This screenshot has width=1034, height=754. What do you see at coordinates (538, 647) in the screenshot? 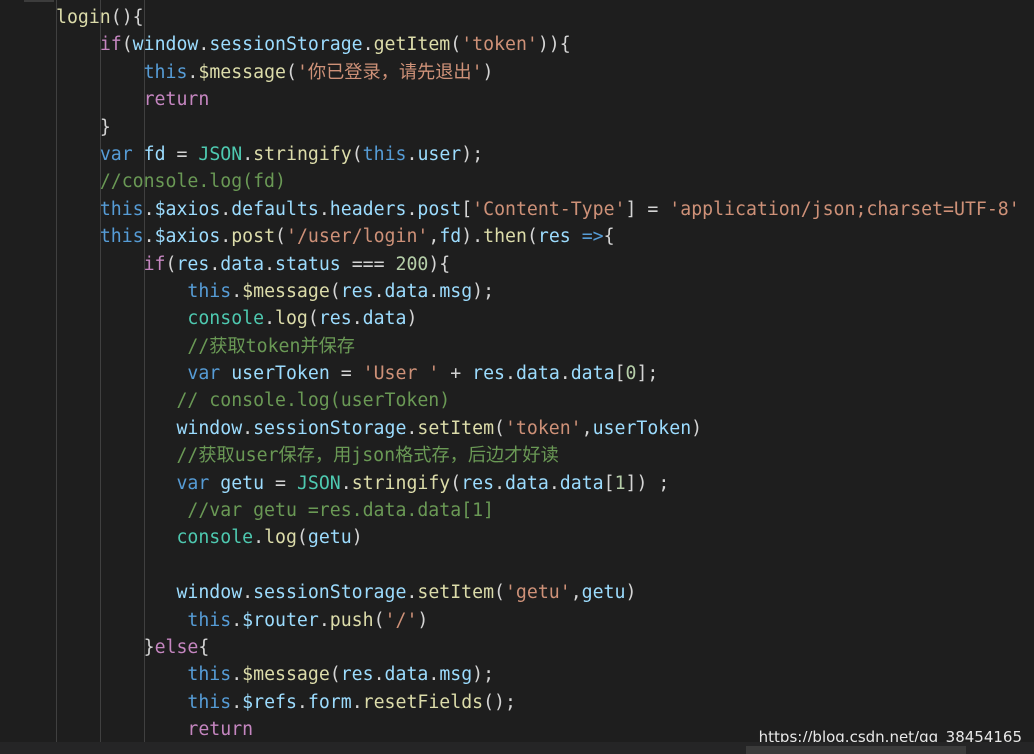
I see `code-line: }else{` at bounding box center [538, 647].